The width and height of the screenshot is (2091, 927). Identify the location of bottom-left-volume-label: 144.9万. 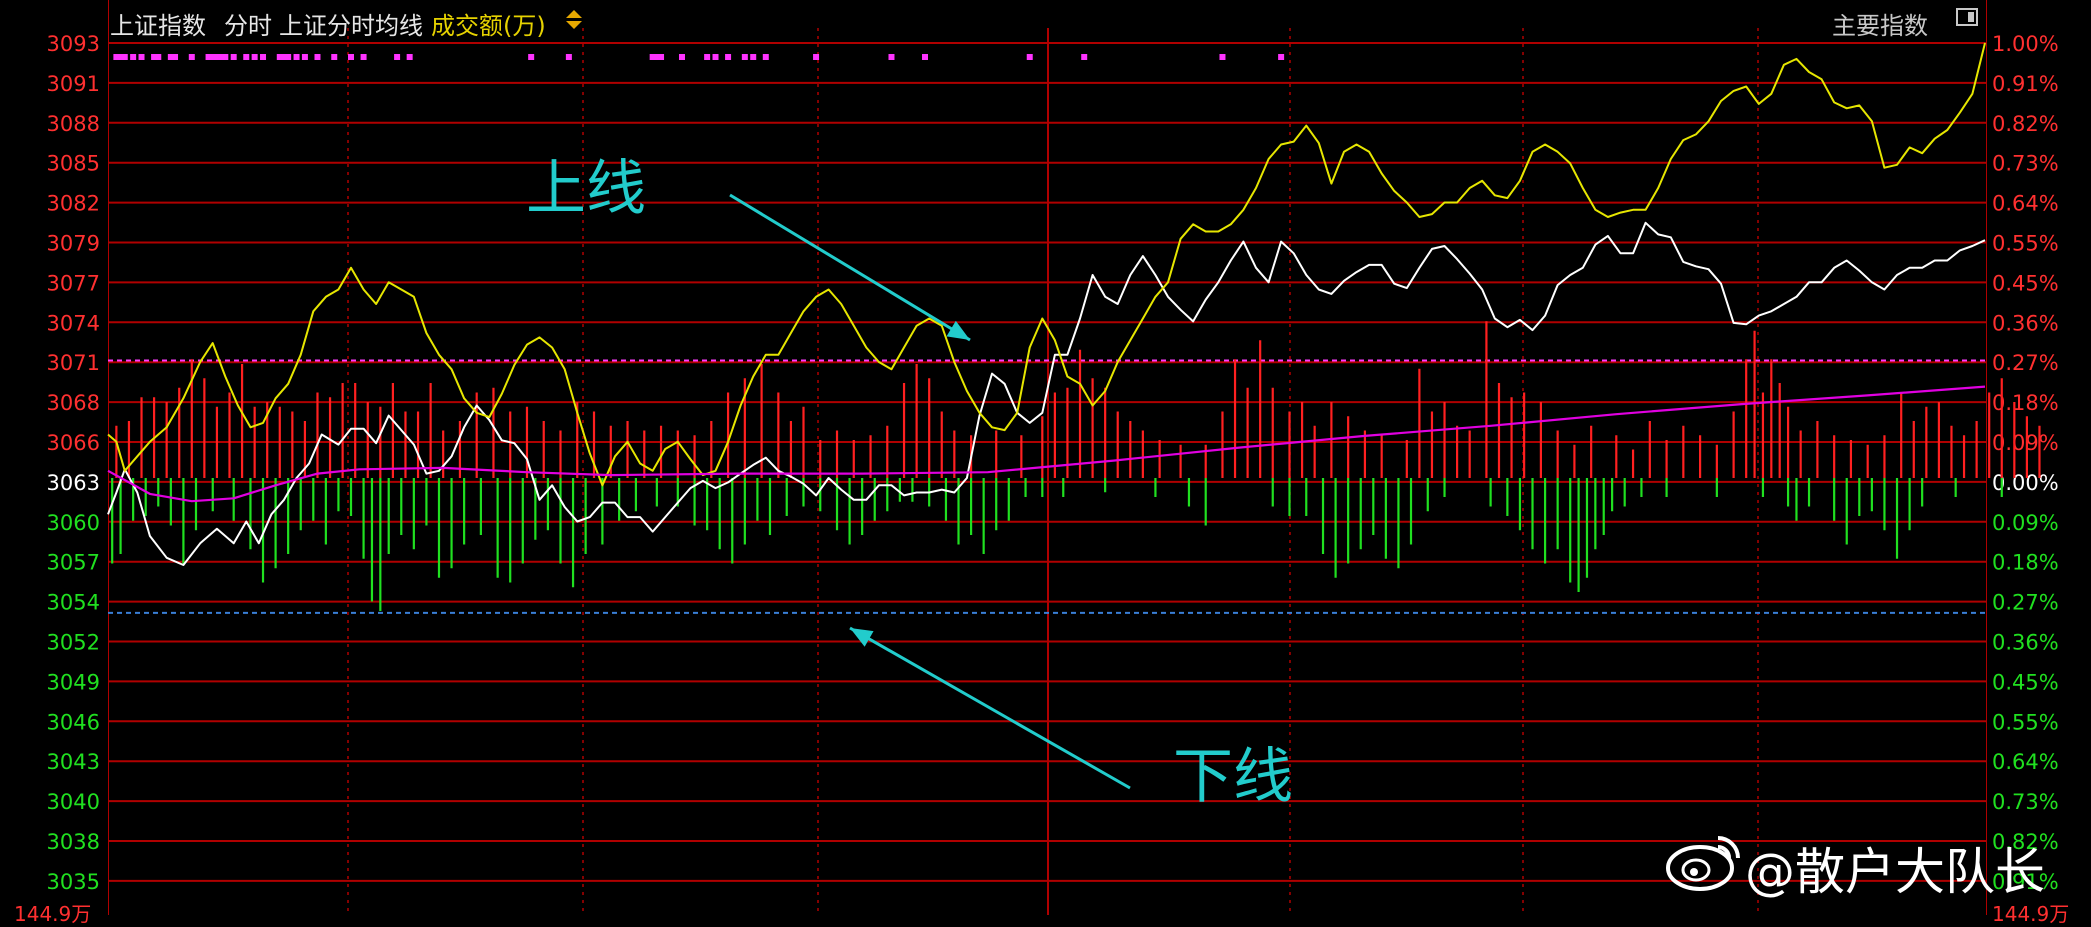
(53, 914).